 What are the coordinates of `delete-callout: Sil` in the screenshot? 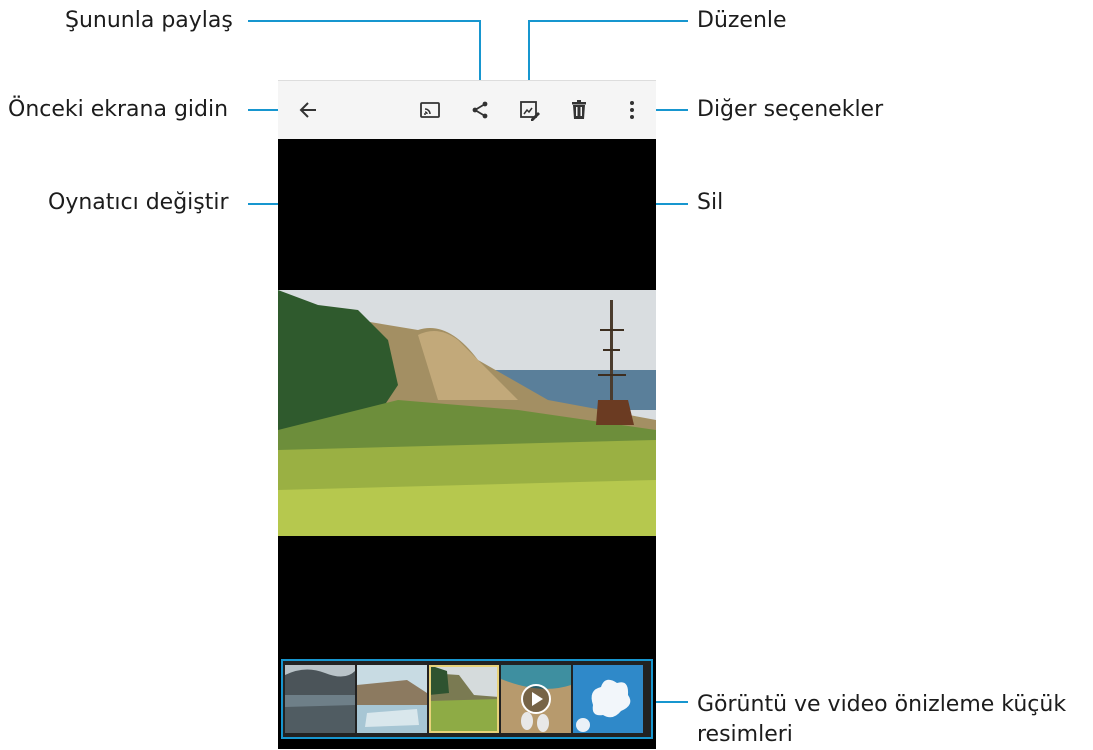 It's located at (710, 202).